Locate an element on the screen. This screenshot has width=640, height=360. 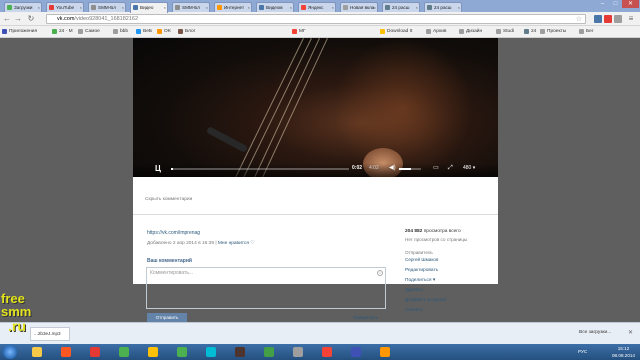
video-action-link: Скачать is located at coordinates (414, 310).